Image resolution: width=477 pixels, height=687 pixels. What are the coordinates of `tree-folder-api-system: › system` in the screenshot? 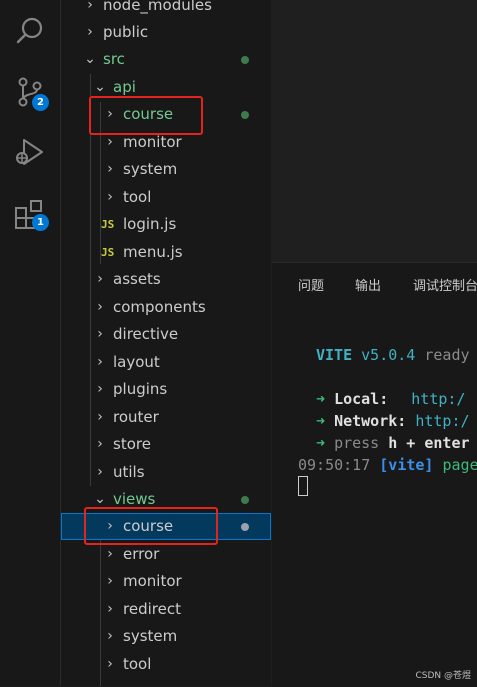 It's located at (166, 169).